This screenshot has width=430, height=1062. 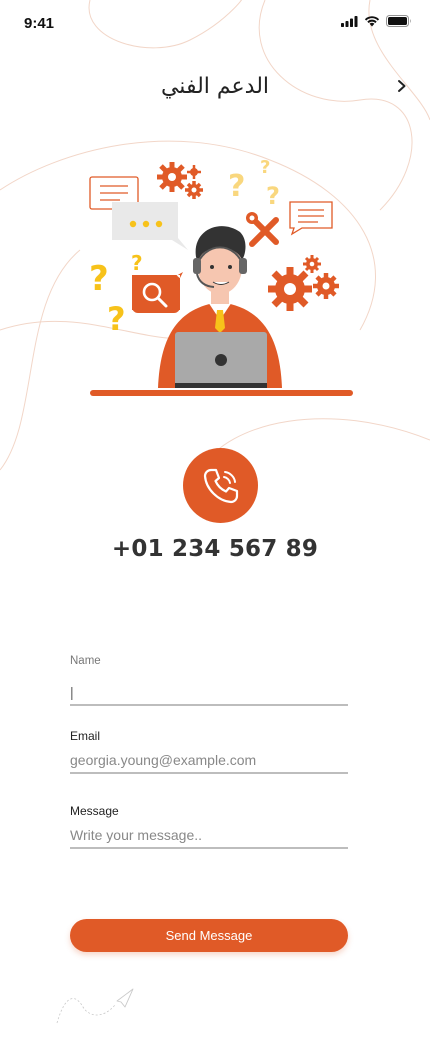 What do you see at coordinates (209, 935) in the screenshot?
I see `send-message-button: Send Message` at bounding box center [209, 935].